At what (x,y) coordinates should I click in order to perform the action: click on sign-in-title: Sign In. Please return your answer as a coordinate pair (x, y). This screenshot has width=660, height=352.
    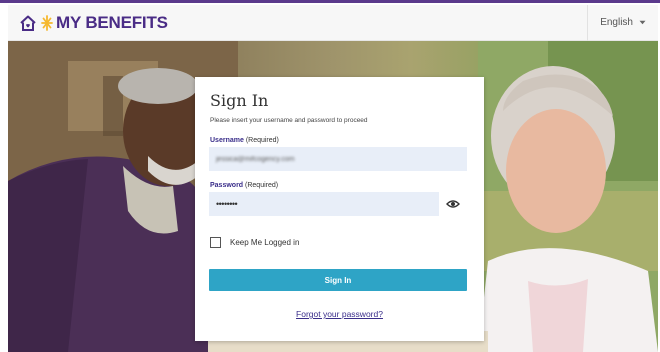
    Looking at the image, I should click on (239, 100).